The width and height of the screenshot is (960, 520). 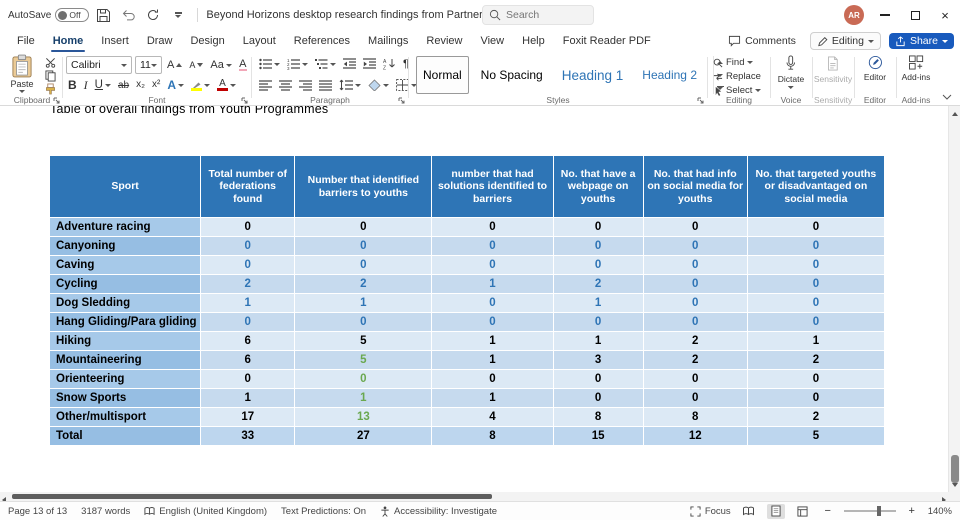 What do you see at coordinates (226, 85) in the screenshot?
I see `font-color-button: A` at bounding box center [226, 85].